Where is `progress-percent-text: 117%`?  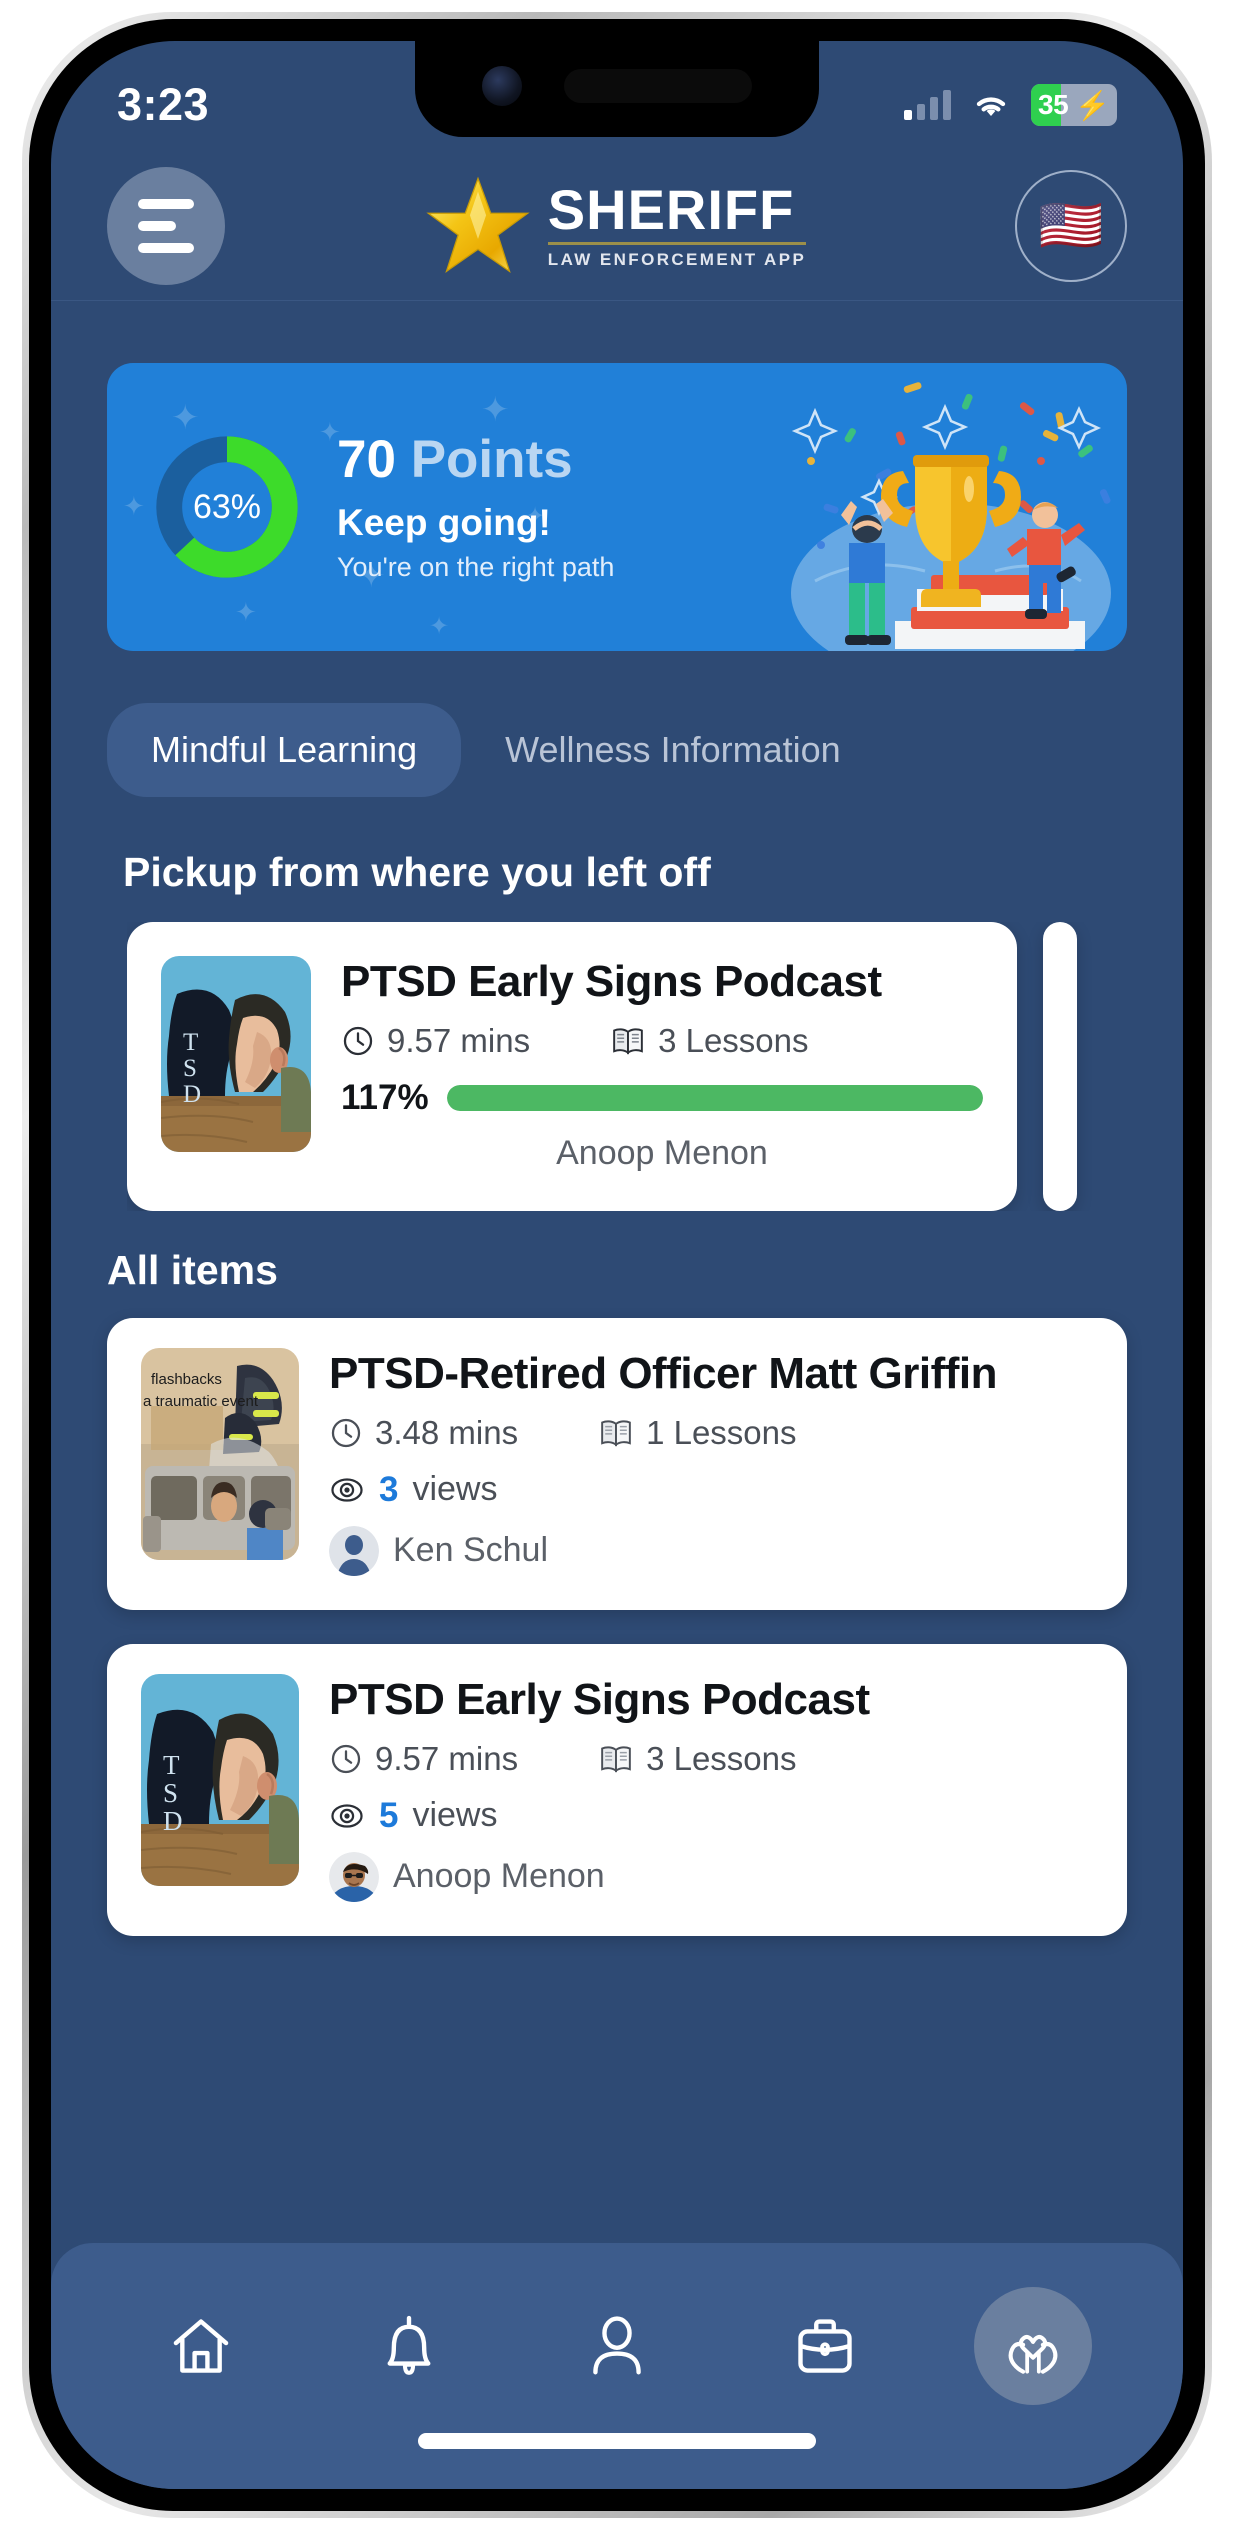
progress-percent-text: 117% is located at coordinates (385, 1097).